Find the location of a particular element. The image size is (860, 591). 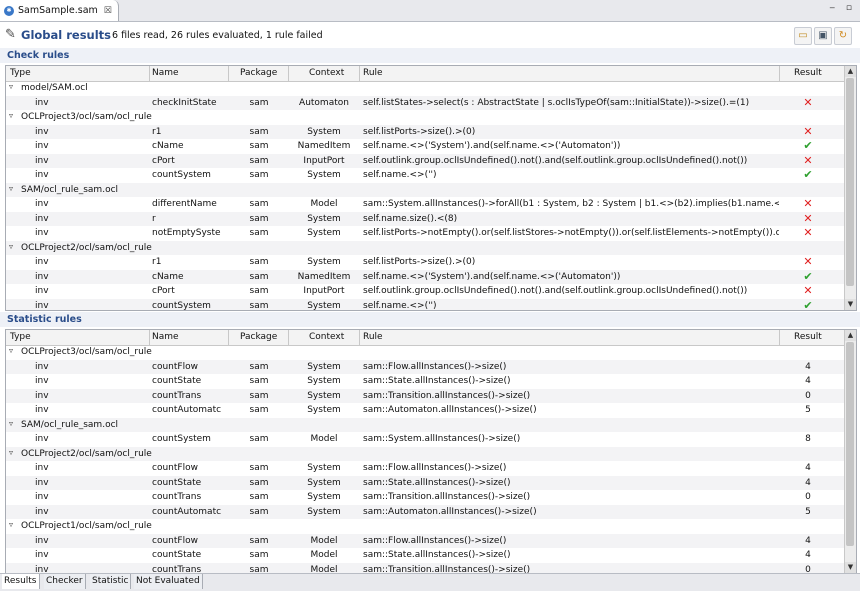

check-rules-scrollbar: ▲ ▼ is located at coordinates (850, 188).